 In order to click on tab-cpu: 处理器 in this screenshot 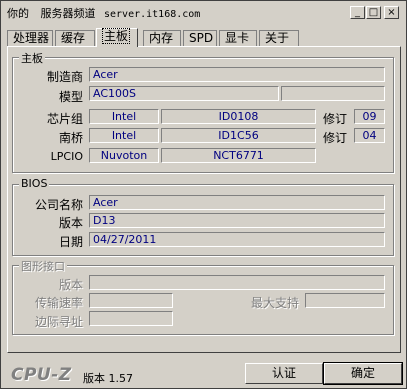, I will do `click(30, 38)`.